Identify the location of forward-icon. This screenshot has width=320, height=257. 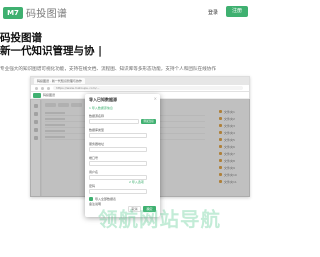
(42, 88).